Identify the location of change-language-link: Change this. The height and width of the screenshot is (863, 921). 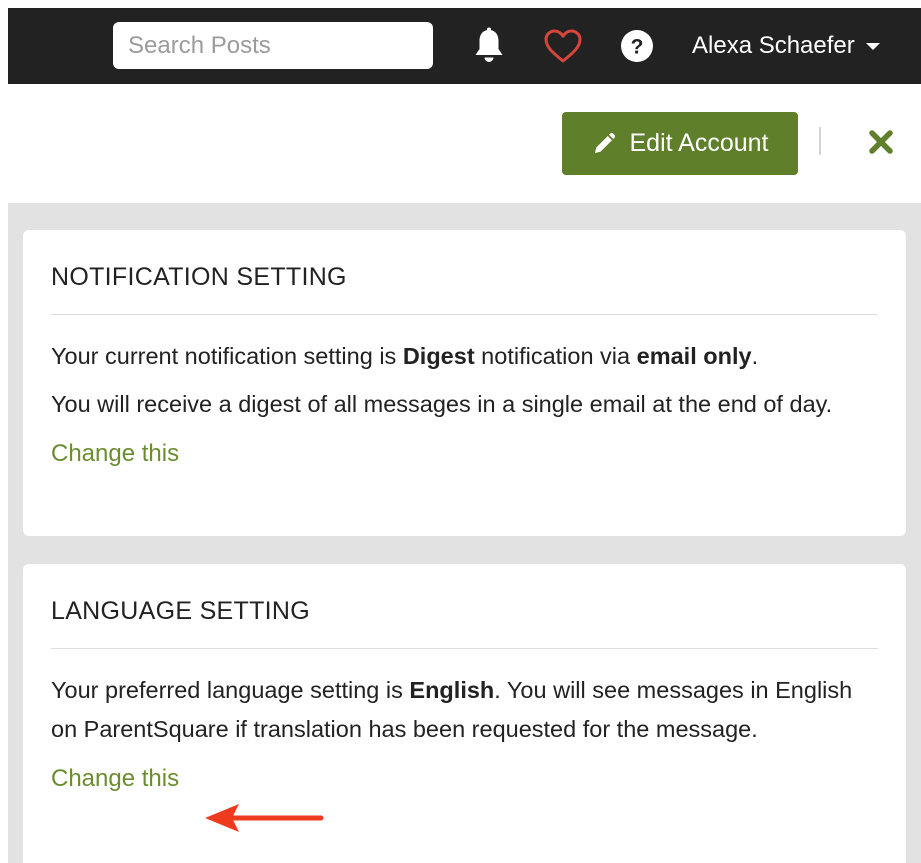
(115, 778).